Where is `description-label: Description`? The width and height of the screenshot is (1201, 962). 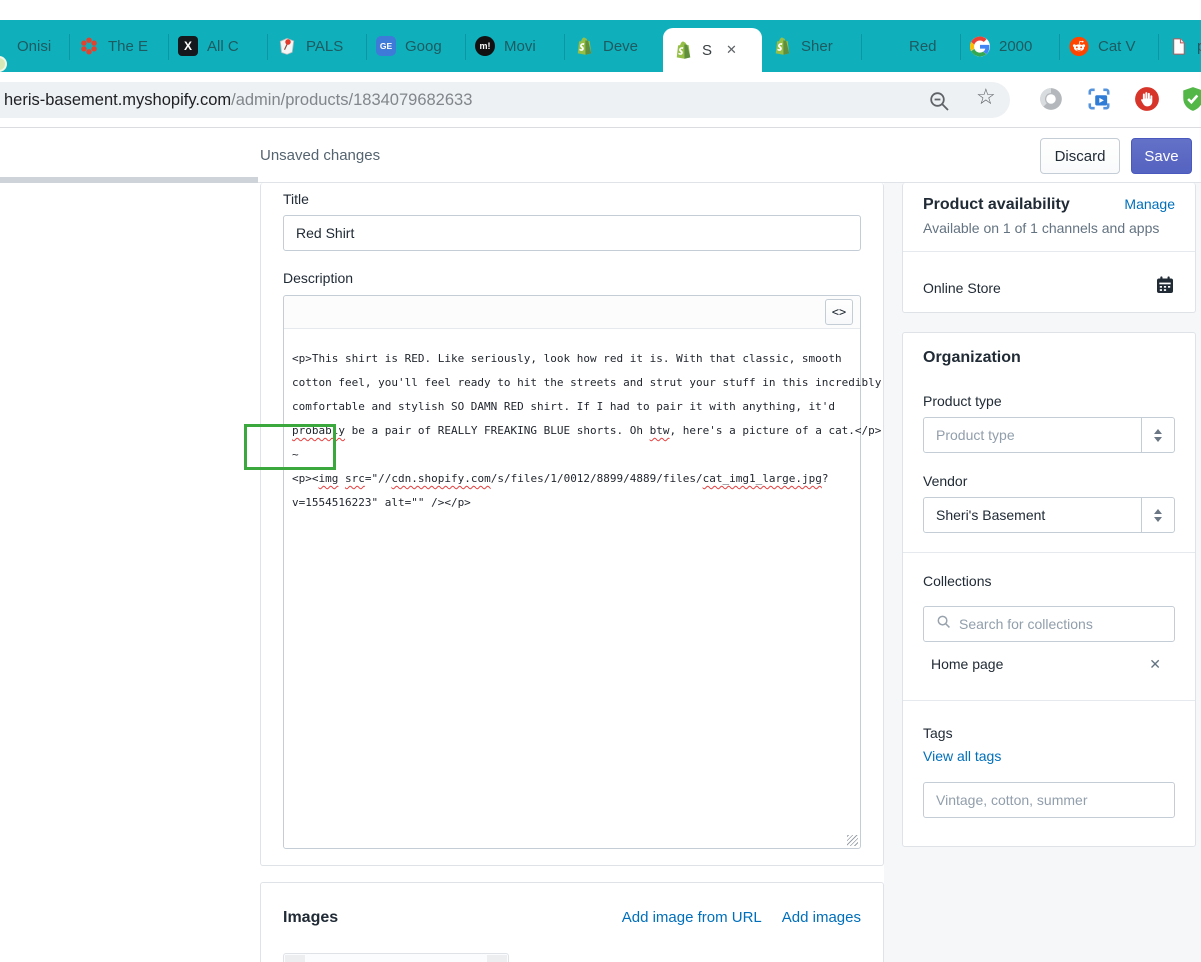 description-label: Description is located at coordinates (318, 278).